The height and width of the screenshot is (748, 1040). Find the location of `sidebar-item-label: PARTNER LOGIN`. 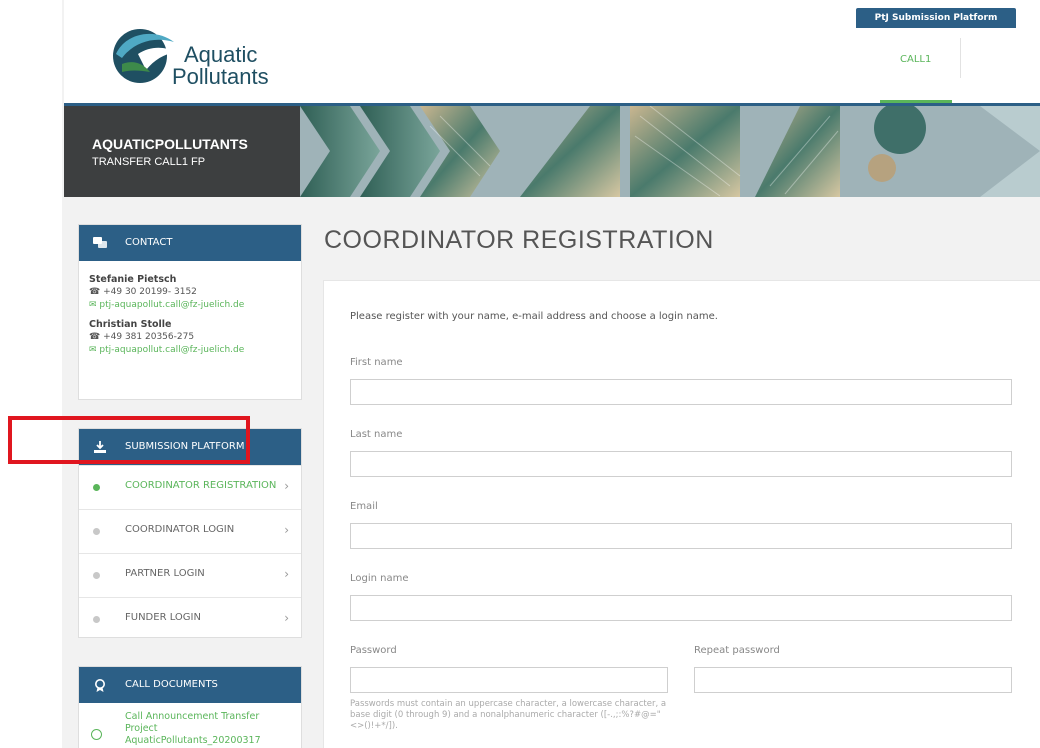

sidebar-item-label: PARTNER LOGIN is located at coordinates (165, 573).